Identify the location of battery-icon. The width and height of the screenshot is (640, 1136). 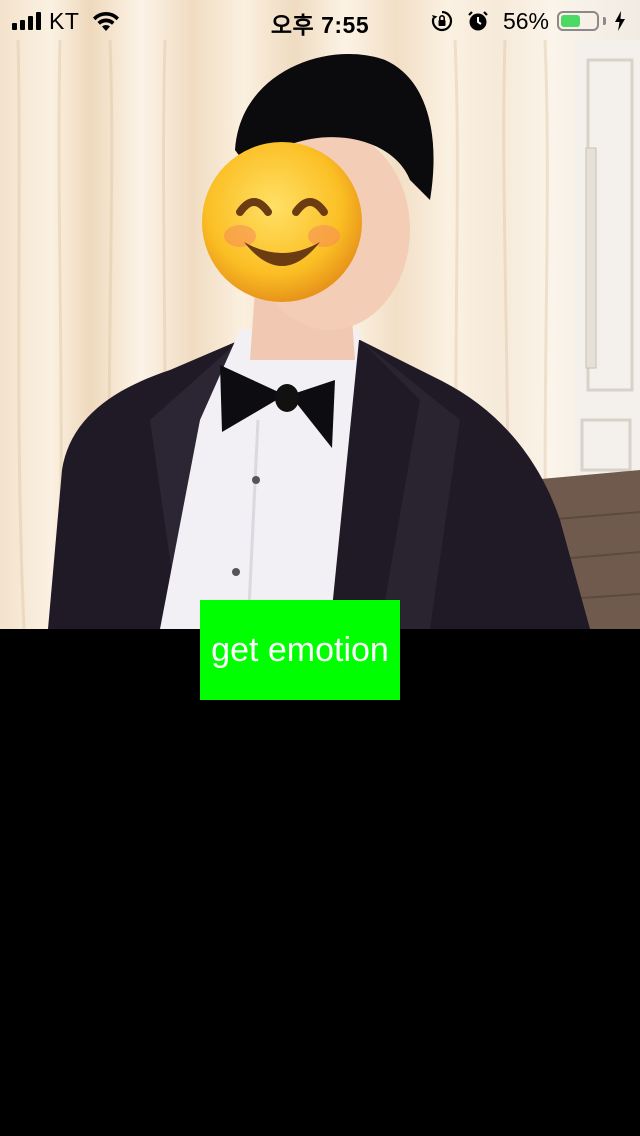
(578, 21).